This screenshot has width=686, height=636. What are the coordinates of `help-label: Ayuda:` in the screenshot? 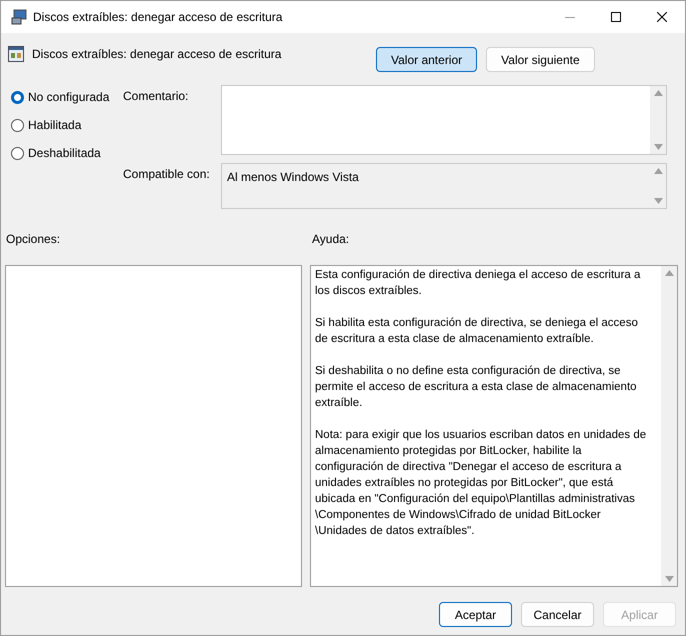 It's located at (331, 239).